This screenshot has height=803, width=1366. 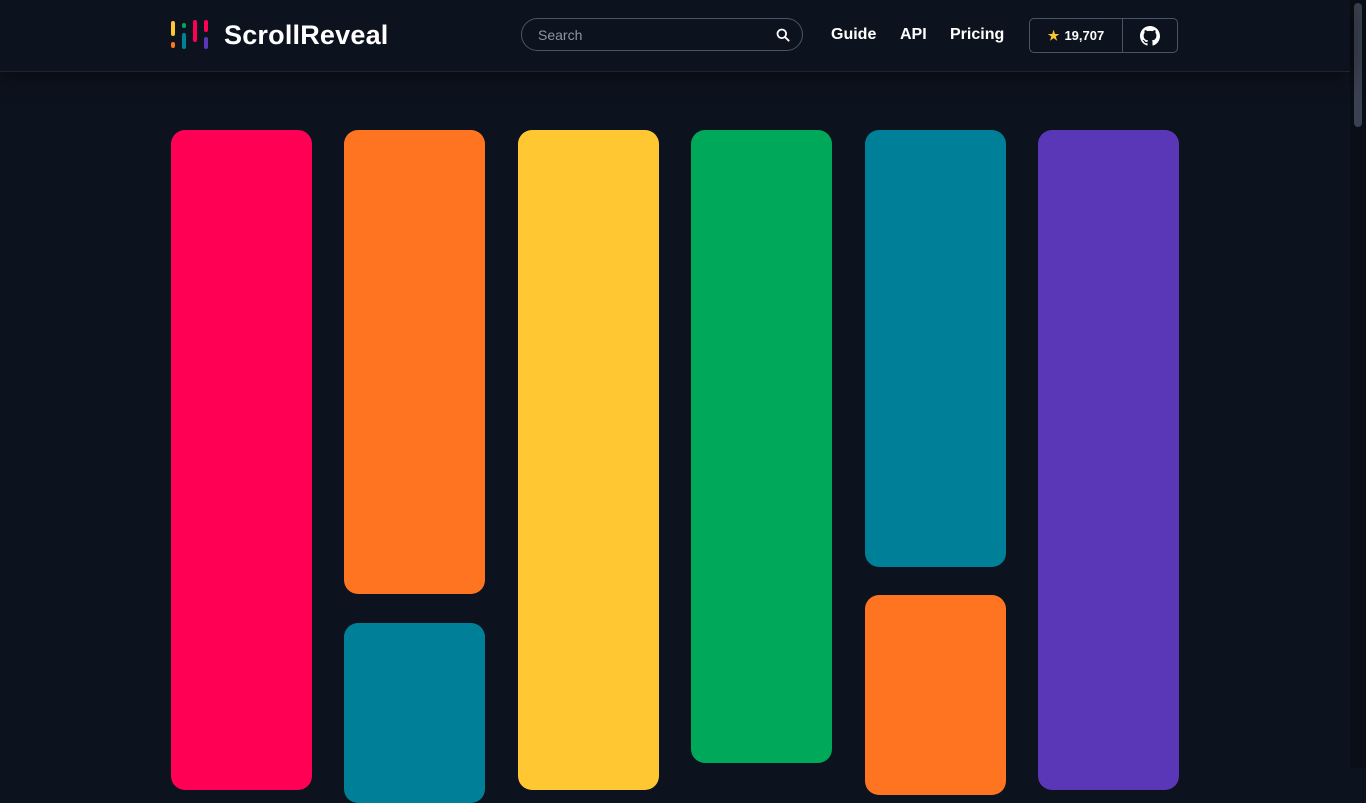 I want to click on github-star-count: 19,707, so click(x=1084, y=35).